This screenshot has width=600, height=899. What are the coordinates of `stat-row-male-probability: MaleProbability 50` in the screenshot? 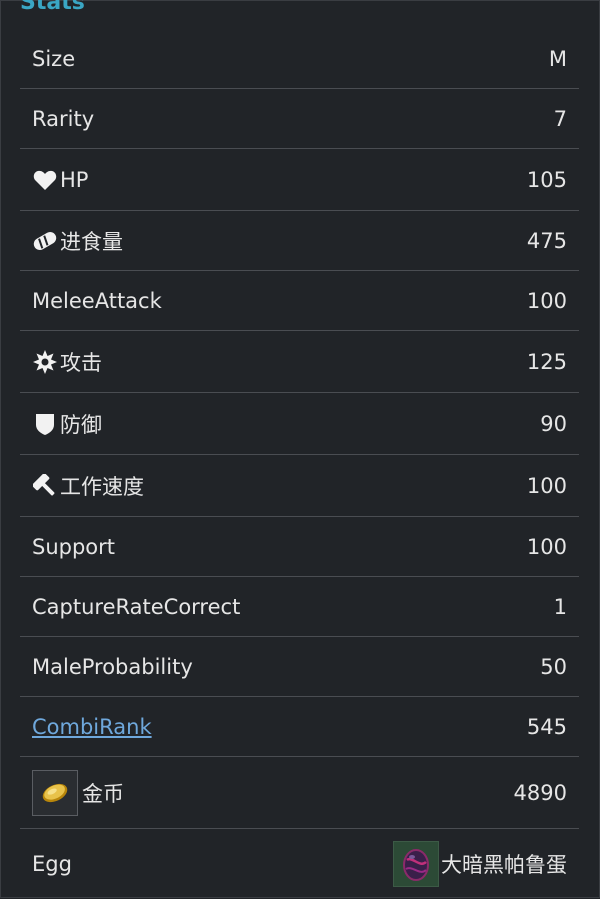 It's located at (299, 667).